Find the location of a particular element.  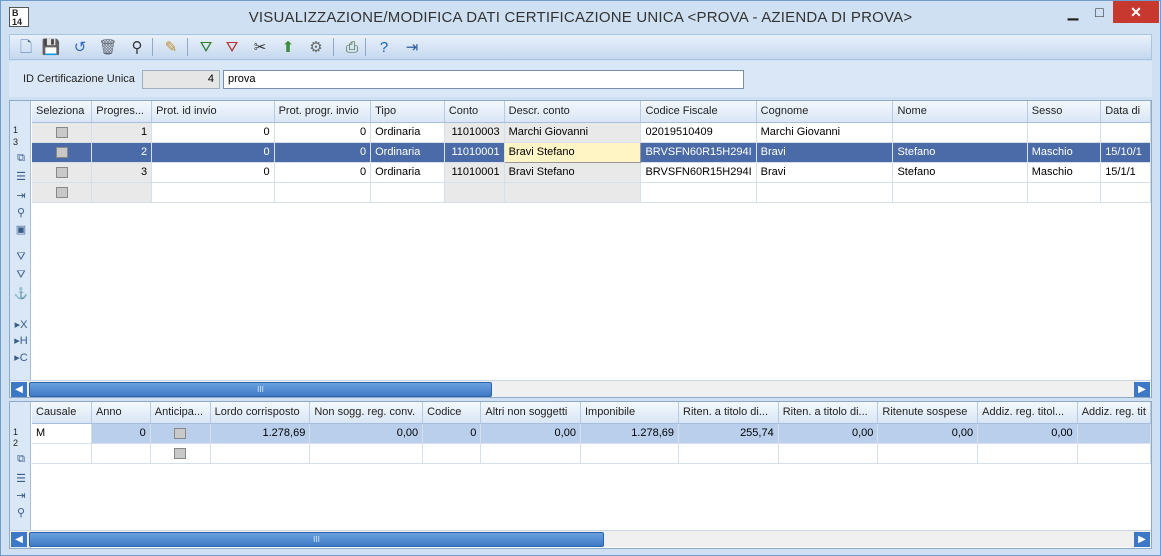

cell-cf: 02019510409 is located at coordinates (698, 132).